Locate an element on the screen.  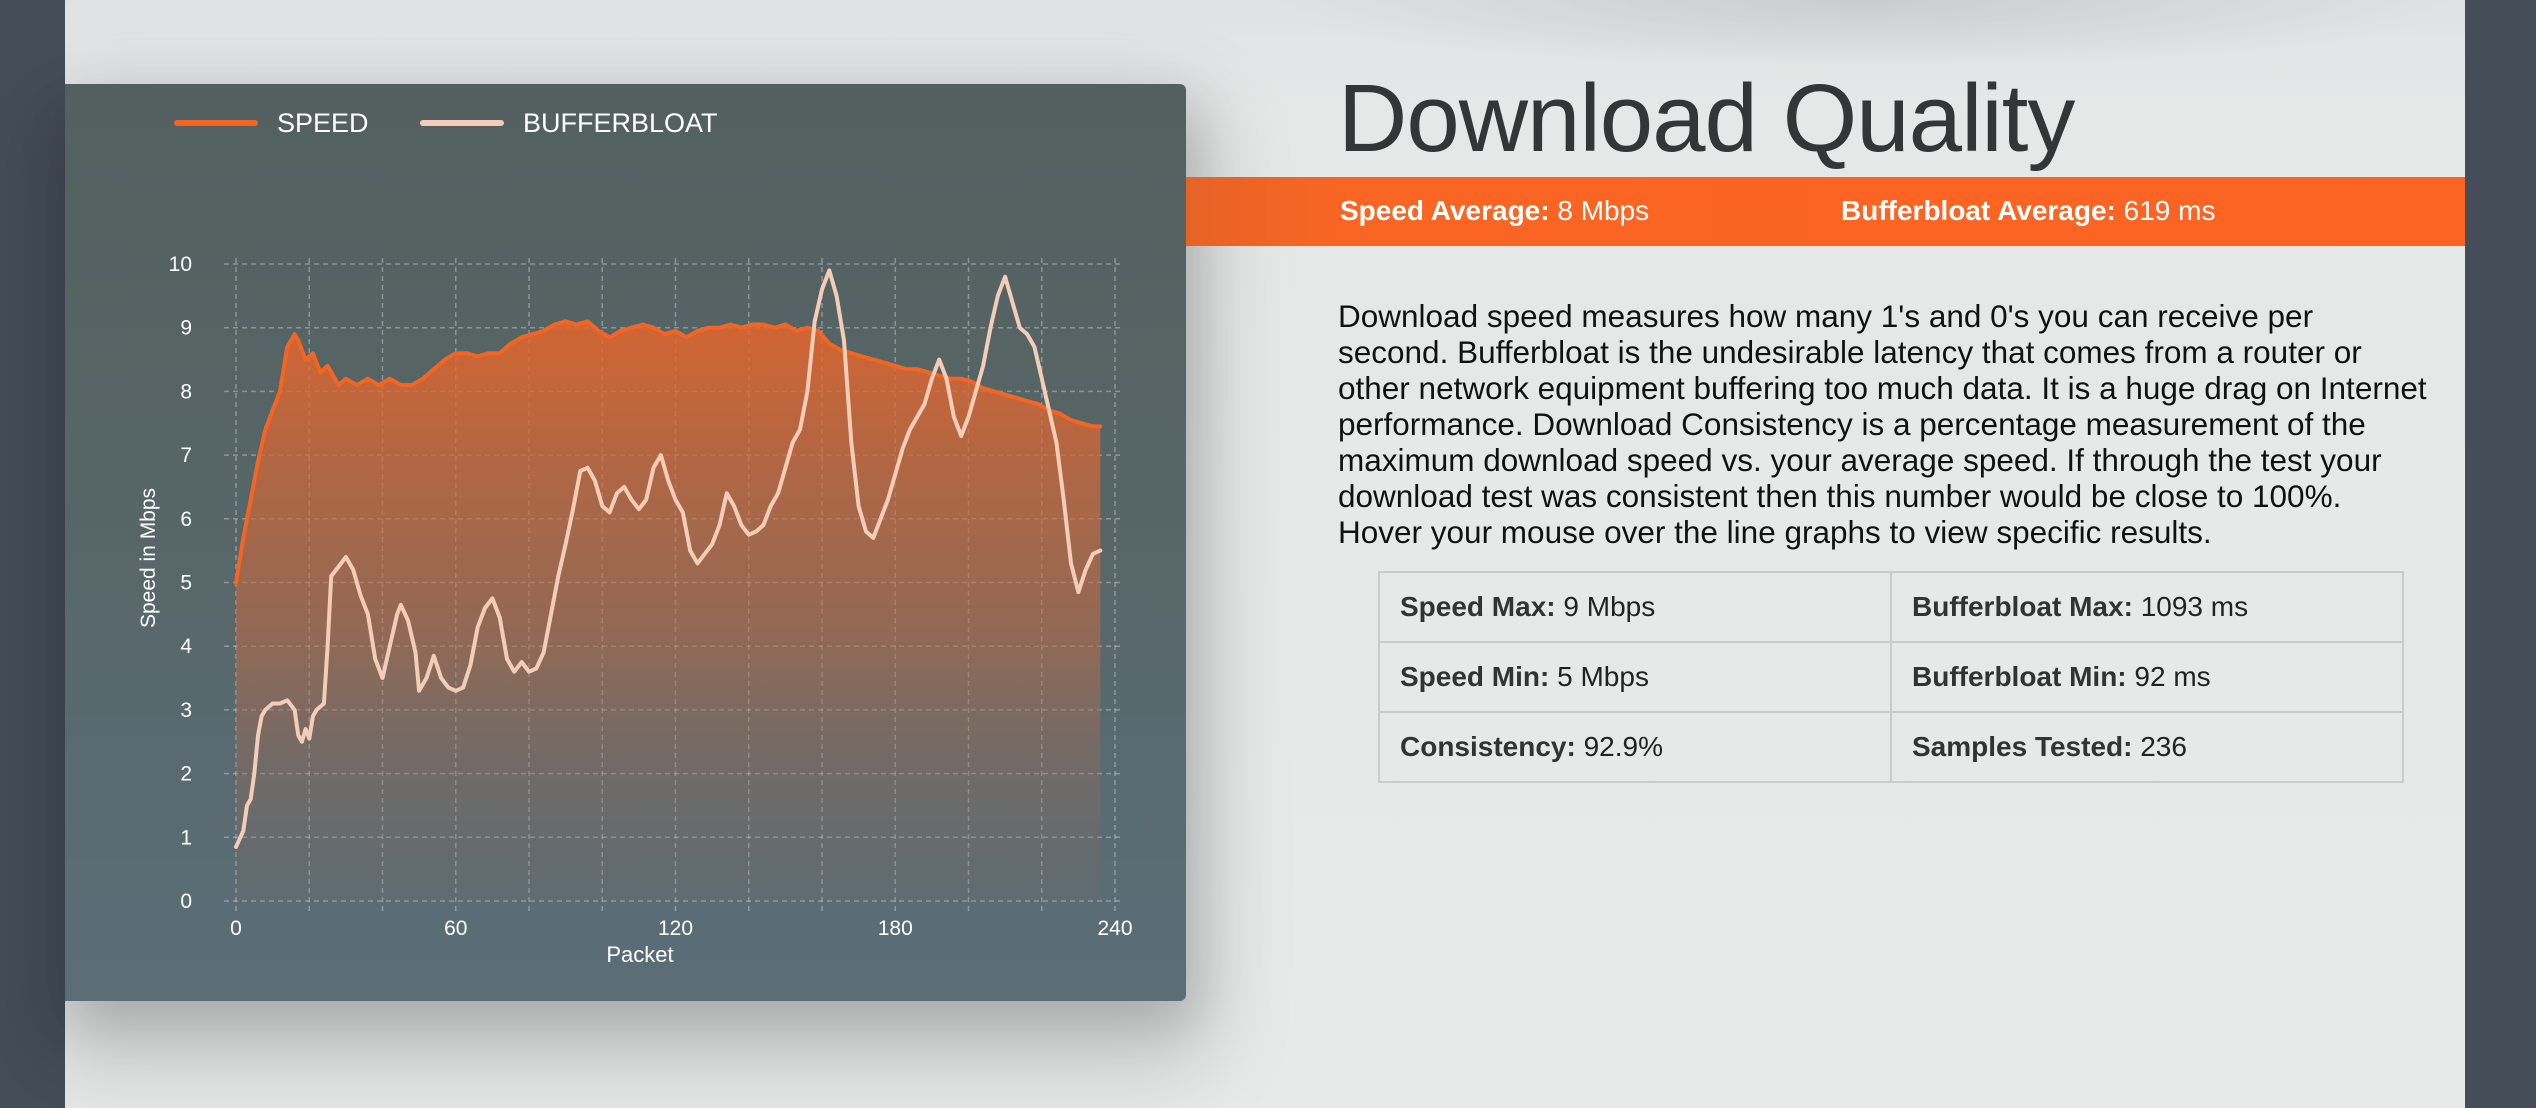
x-tick-label: 180 is located at coordinates (895, 928).